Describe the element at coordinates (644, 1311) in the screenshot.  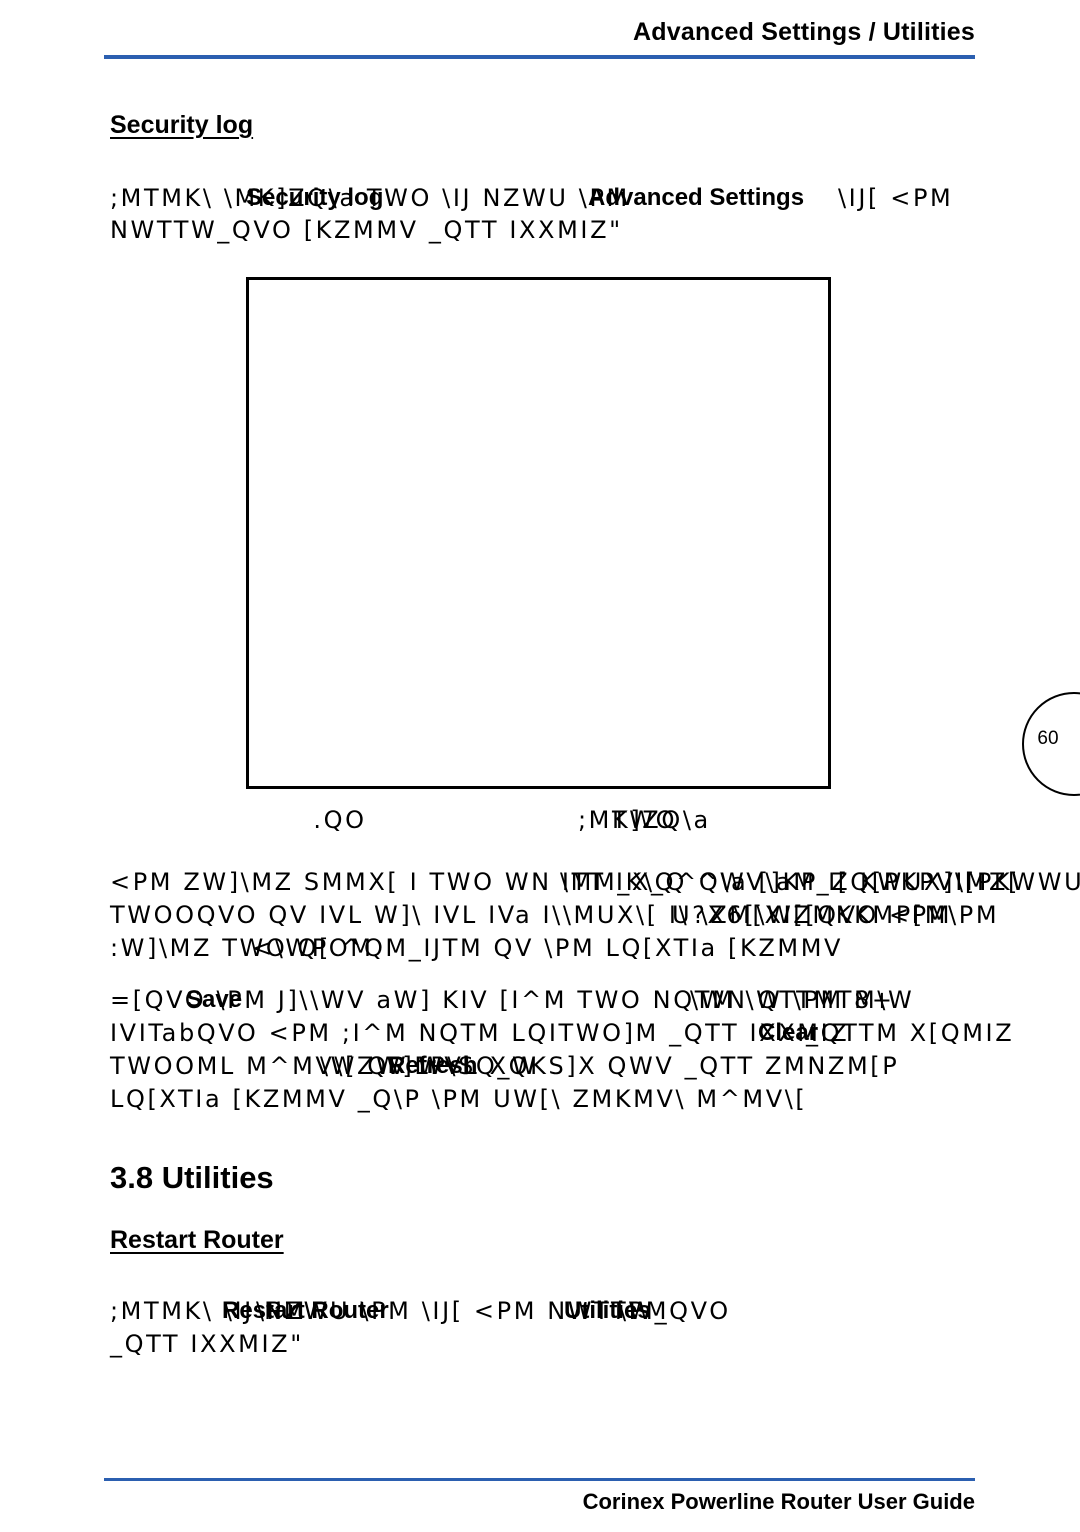
I see `utilities-line-1-overprint-b: \PM` at that location.